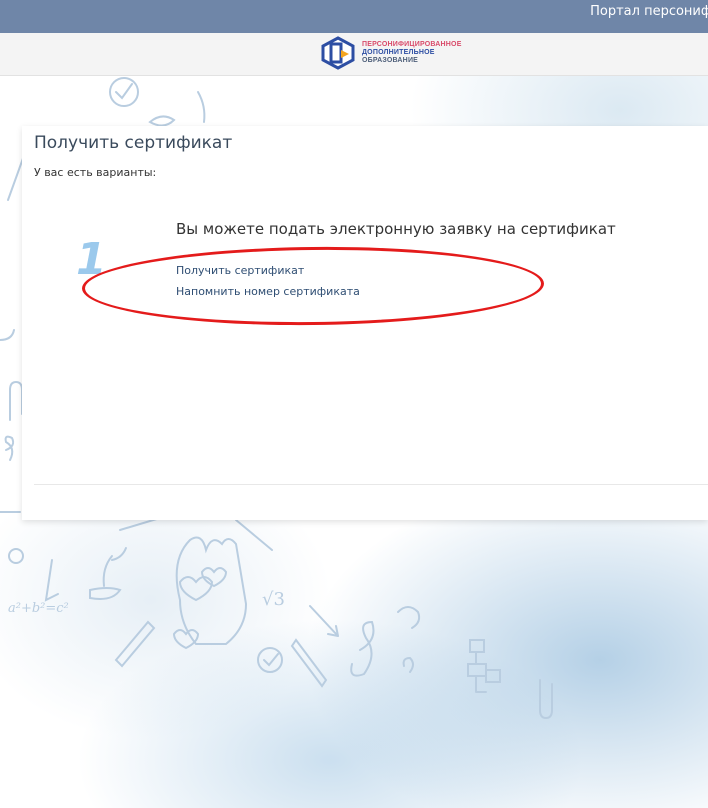  I want to click on page-title: Получить сертификат, so click(133, 143).